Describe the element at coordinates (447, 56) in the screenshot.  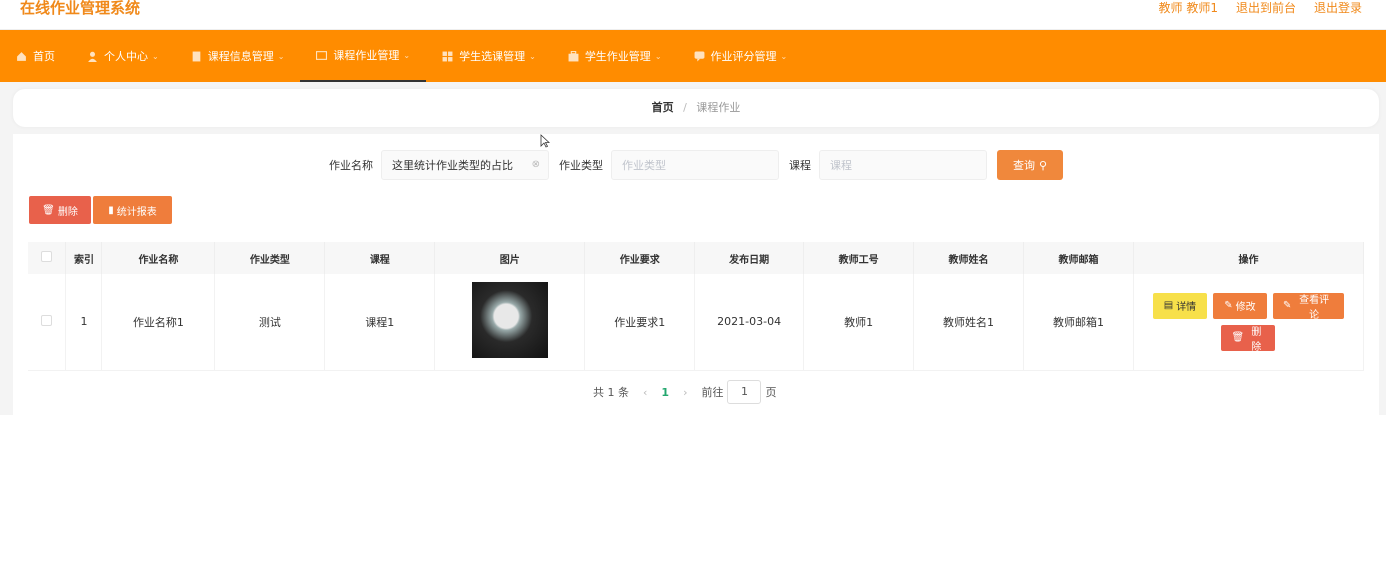
I see `grid-icon` at that location.